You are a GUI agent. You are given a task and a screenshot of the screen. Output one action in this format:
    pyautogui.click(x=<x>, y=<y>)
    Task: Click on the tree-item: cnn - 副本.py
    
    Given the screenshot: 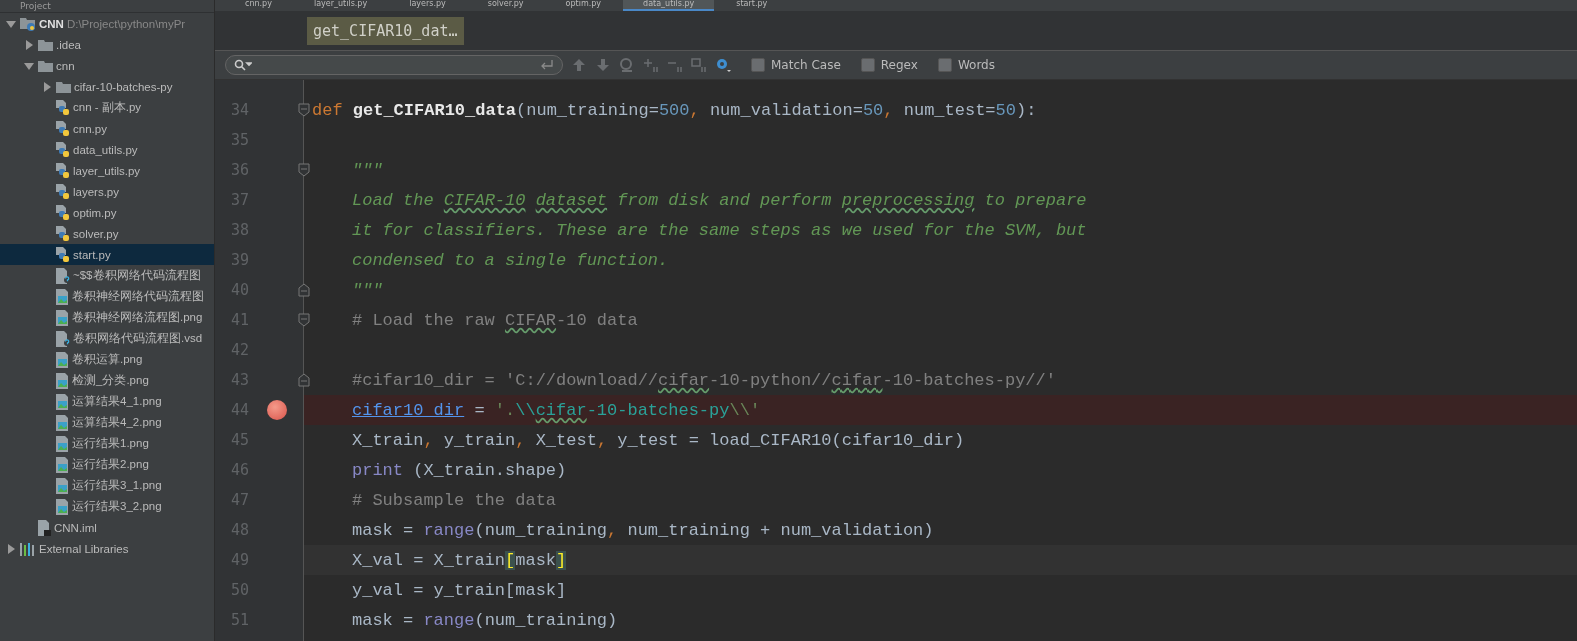 What is the action you would take?
    pyautogui.click(x=107, y=107)
    